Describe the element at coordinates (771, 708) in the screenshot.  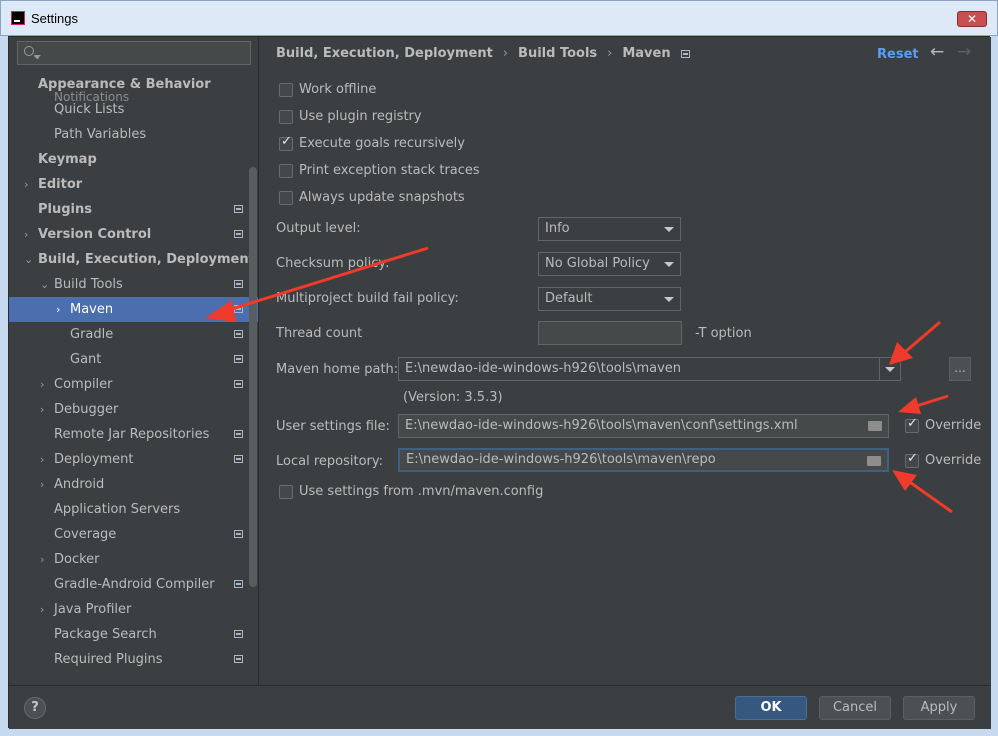
I see `ok-button: OK` at that location.